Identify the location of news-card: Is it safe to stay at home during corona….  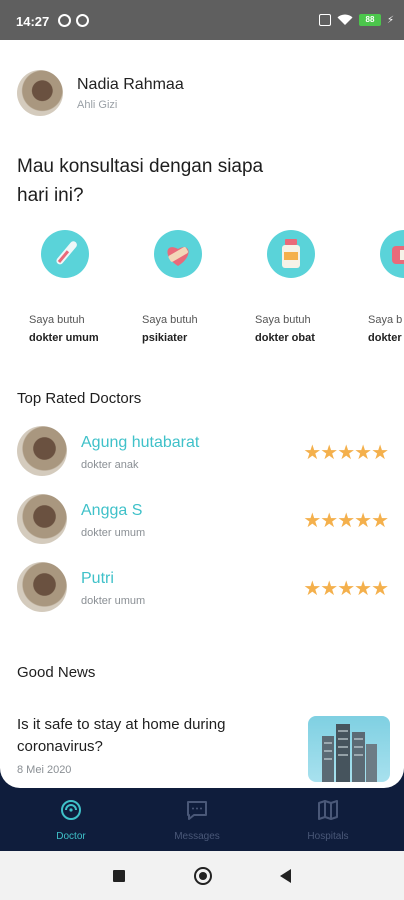
(204, 748).